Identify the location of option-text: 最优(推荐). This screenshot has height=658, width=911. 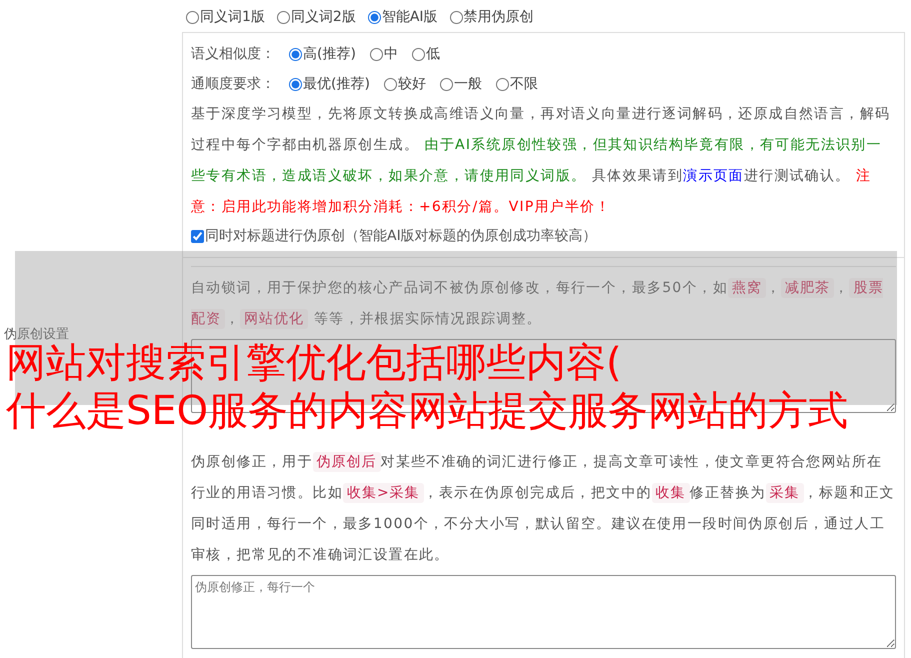
(336, 84).